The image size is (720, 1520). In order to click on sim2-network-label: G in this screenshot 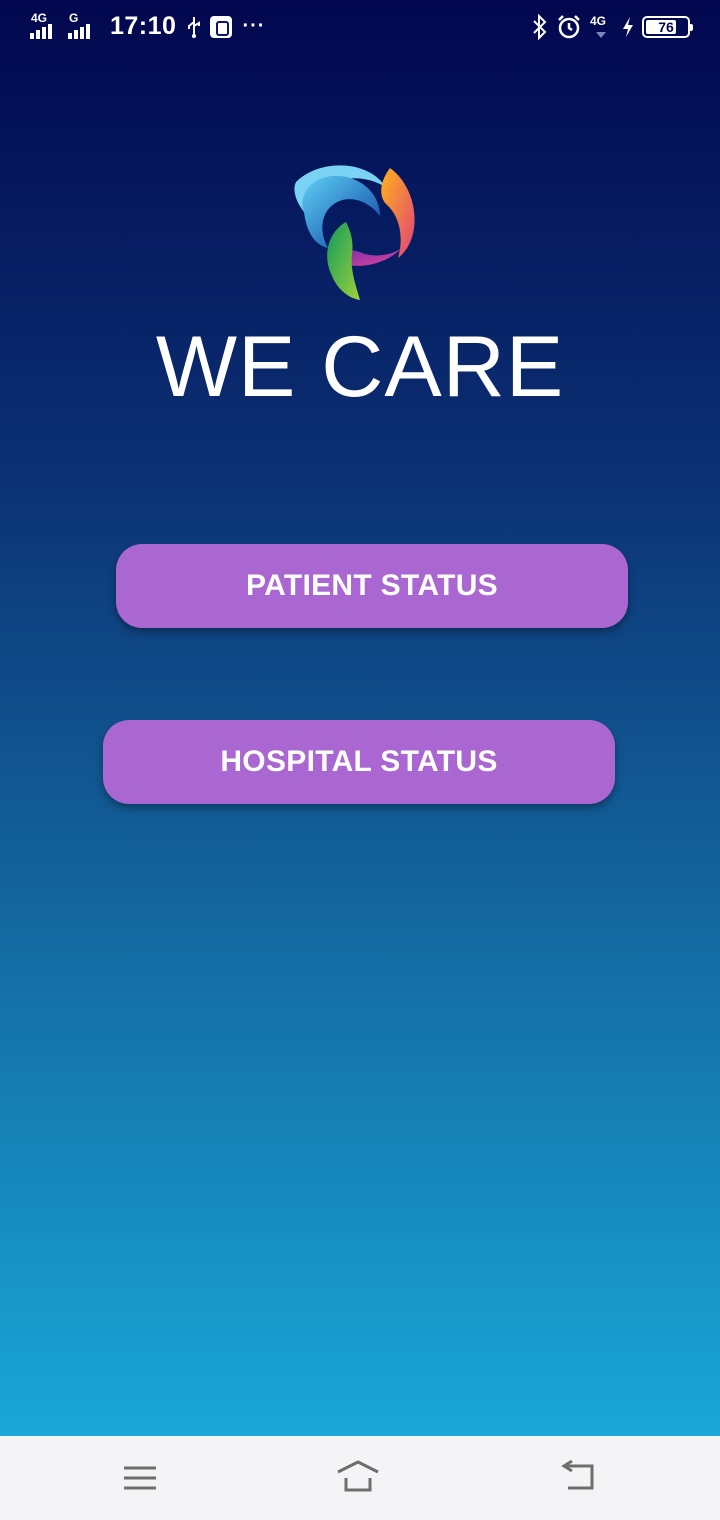, I will do `click(74, 17)`.